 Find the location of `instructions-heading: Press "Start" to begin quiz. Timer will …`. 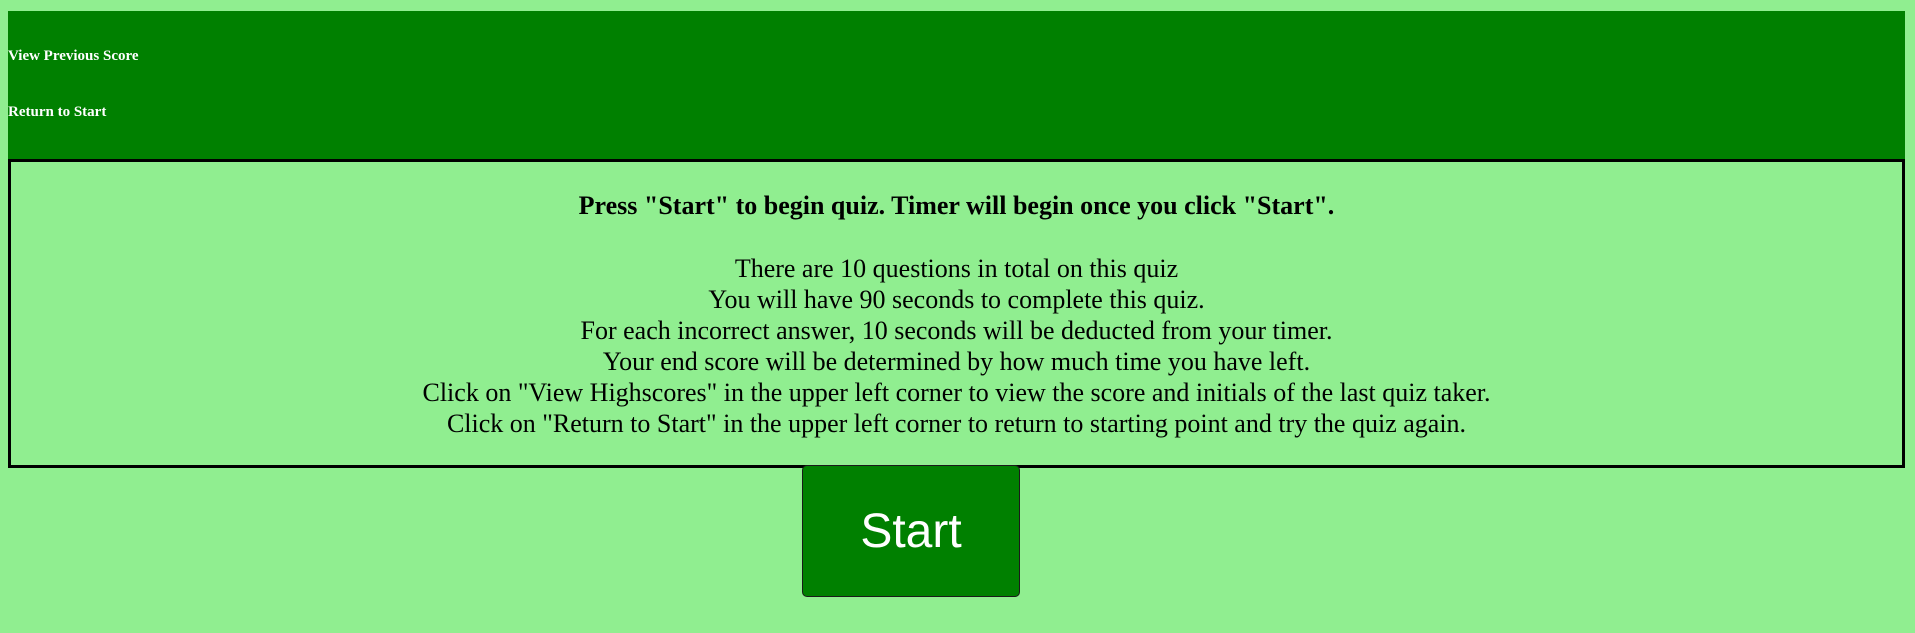

instructions-heading: Press "Start" to begin quiz. Timer will … is located at coordinates (956, 205).